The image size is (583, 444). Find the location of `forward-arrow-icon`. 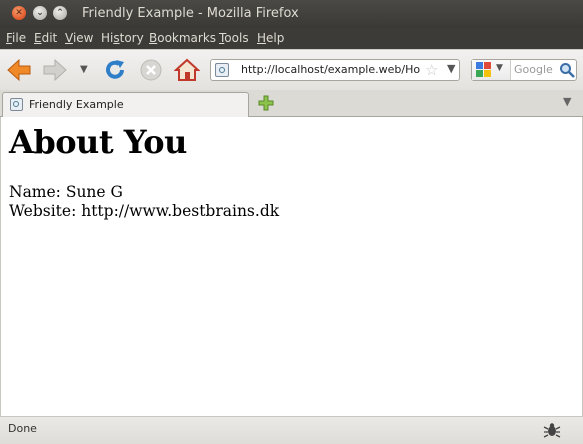

forward-arrow-icon is located at coordinates (55, 70).